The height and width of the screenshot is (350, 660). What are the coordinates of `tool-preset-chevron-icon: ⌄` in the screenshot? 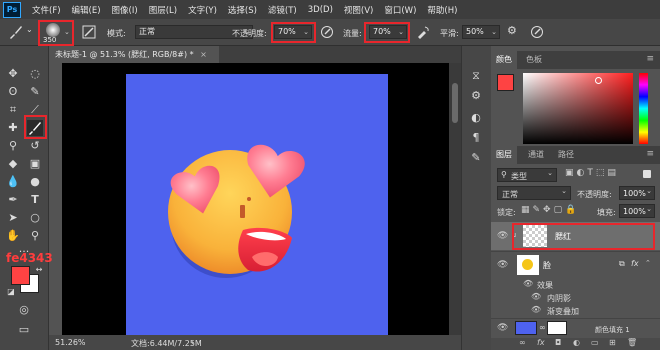 It's located at (29, 29).